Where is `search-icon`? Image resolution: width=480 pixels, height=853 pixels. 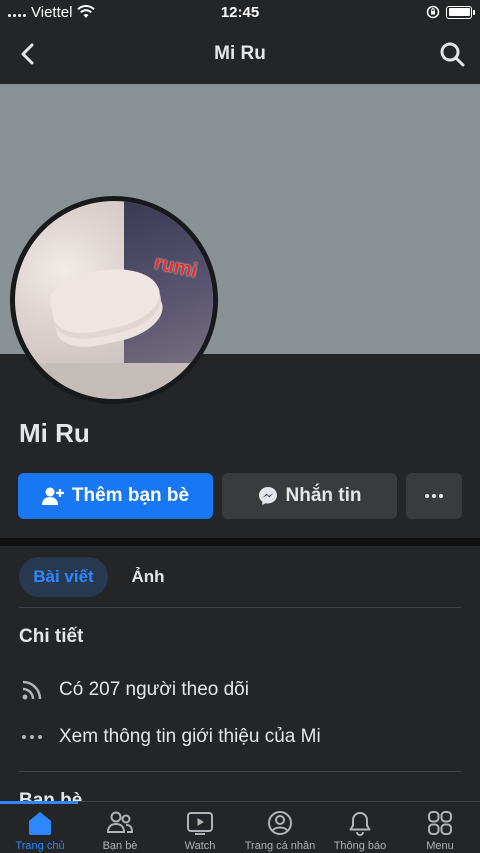
search-icon is located at coordinates (452, 54).